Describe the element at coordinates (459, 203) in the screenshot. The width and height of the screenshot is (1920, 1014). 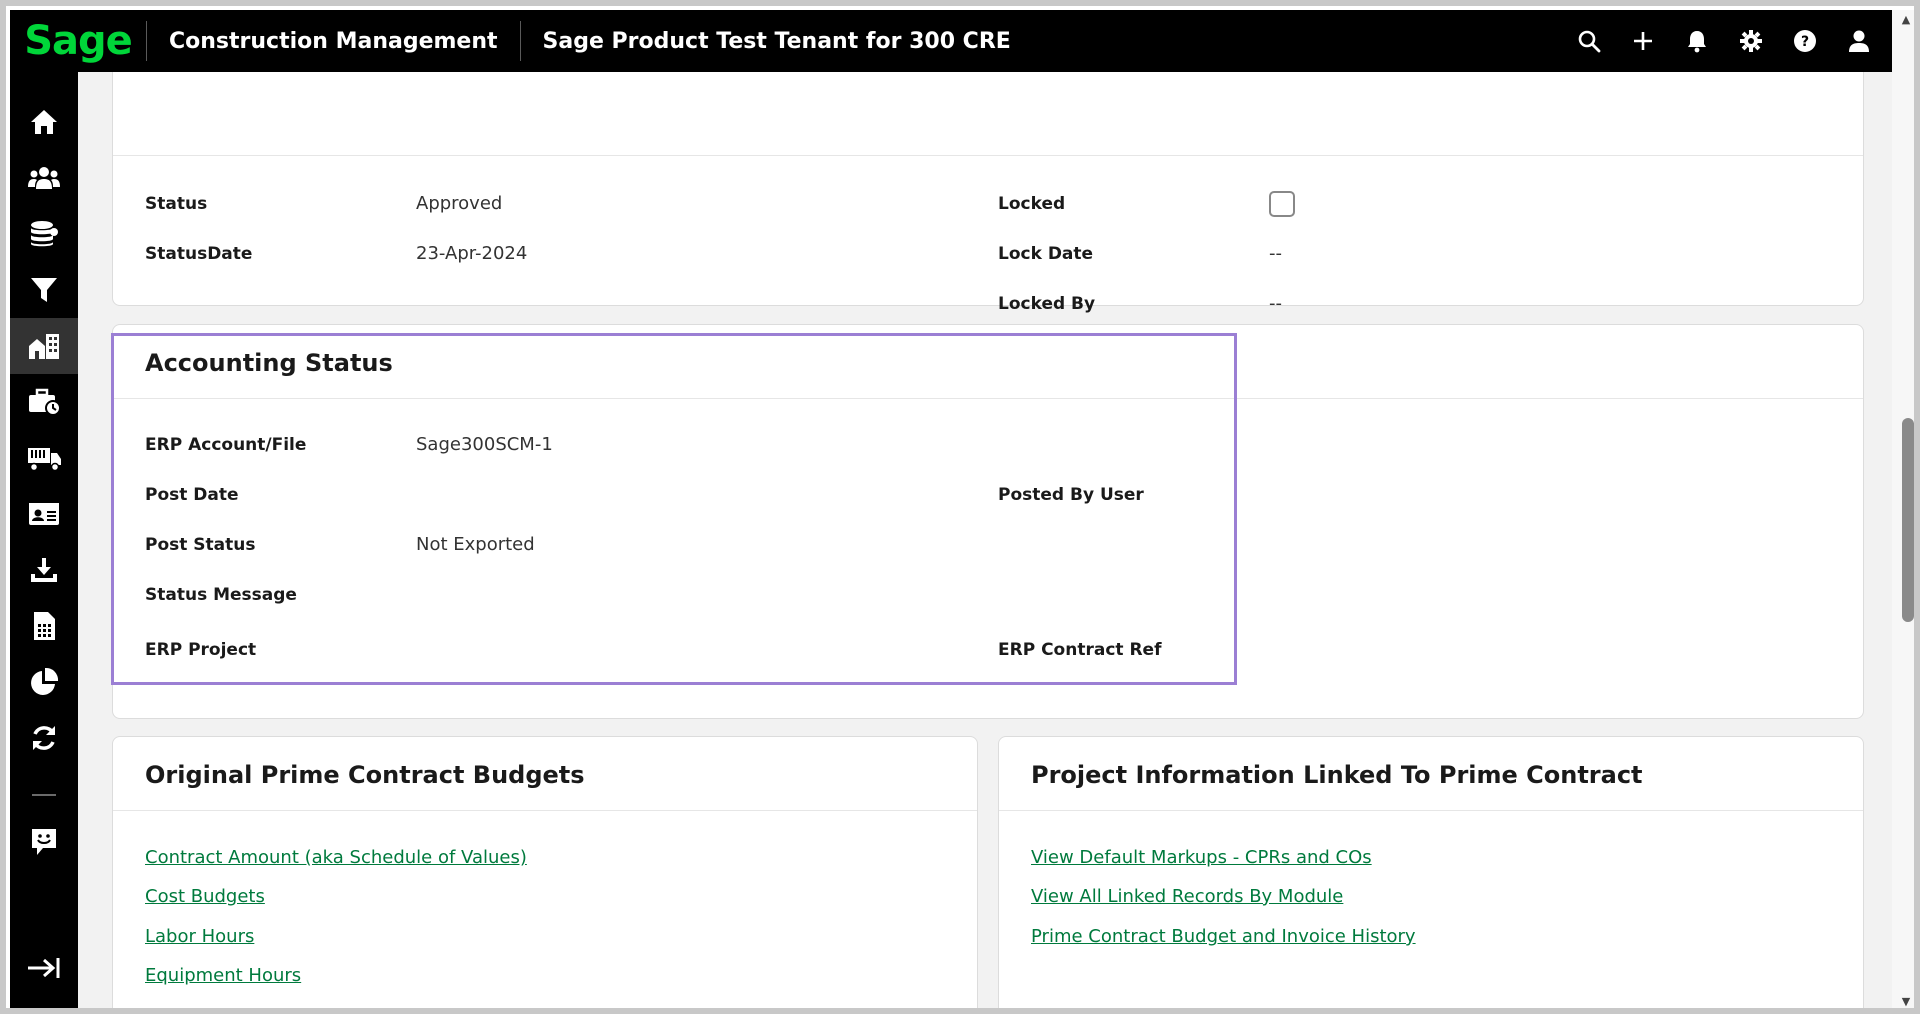
I see `status-value: Approved` at that location.